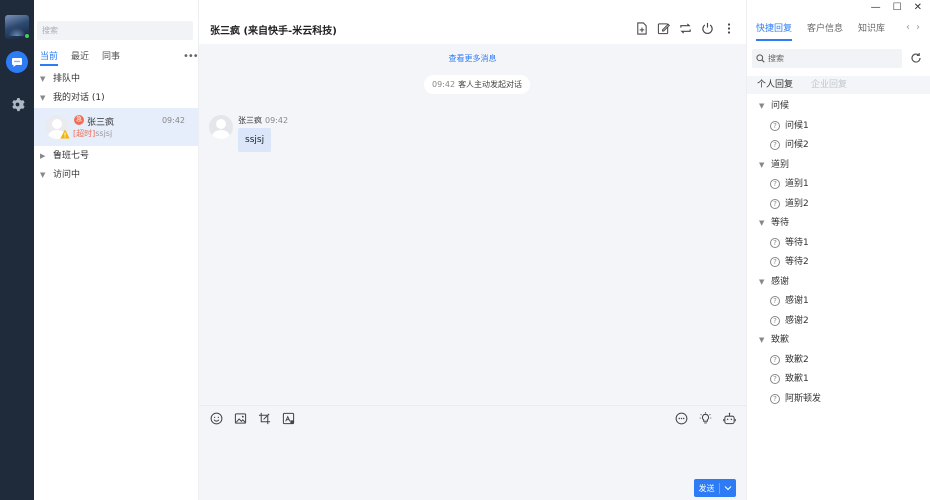 Image resolution: width=930 pixels, height=500 pixels. What do you see at coordinates (897, 7) in the screenshot?
I see `maximize-icon: ☐` at bounding box center [897, 7].